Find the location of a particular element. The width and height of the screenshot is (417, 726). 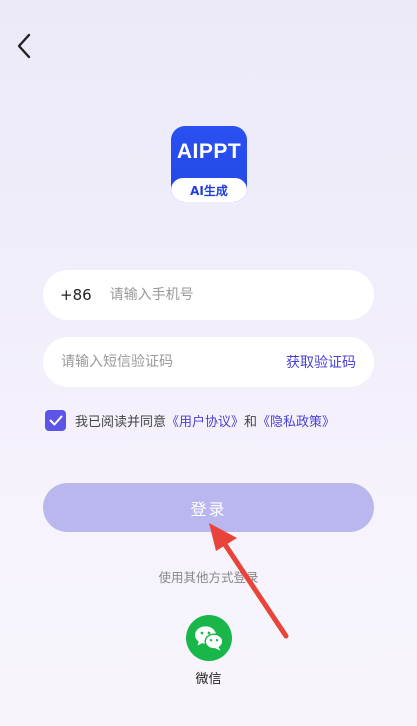

chevron-left-icon is located at coordinates (24, 46).